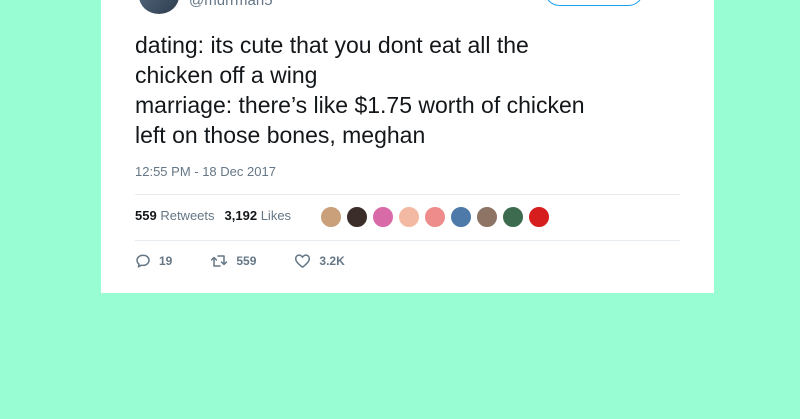 The image size is (800, 419). What do you see at coordinates (246, 261) in the screenshot?
I see `retweet-action-count: 559` at bounding box center [246, 261].